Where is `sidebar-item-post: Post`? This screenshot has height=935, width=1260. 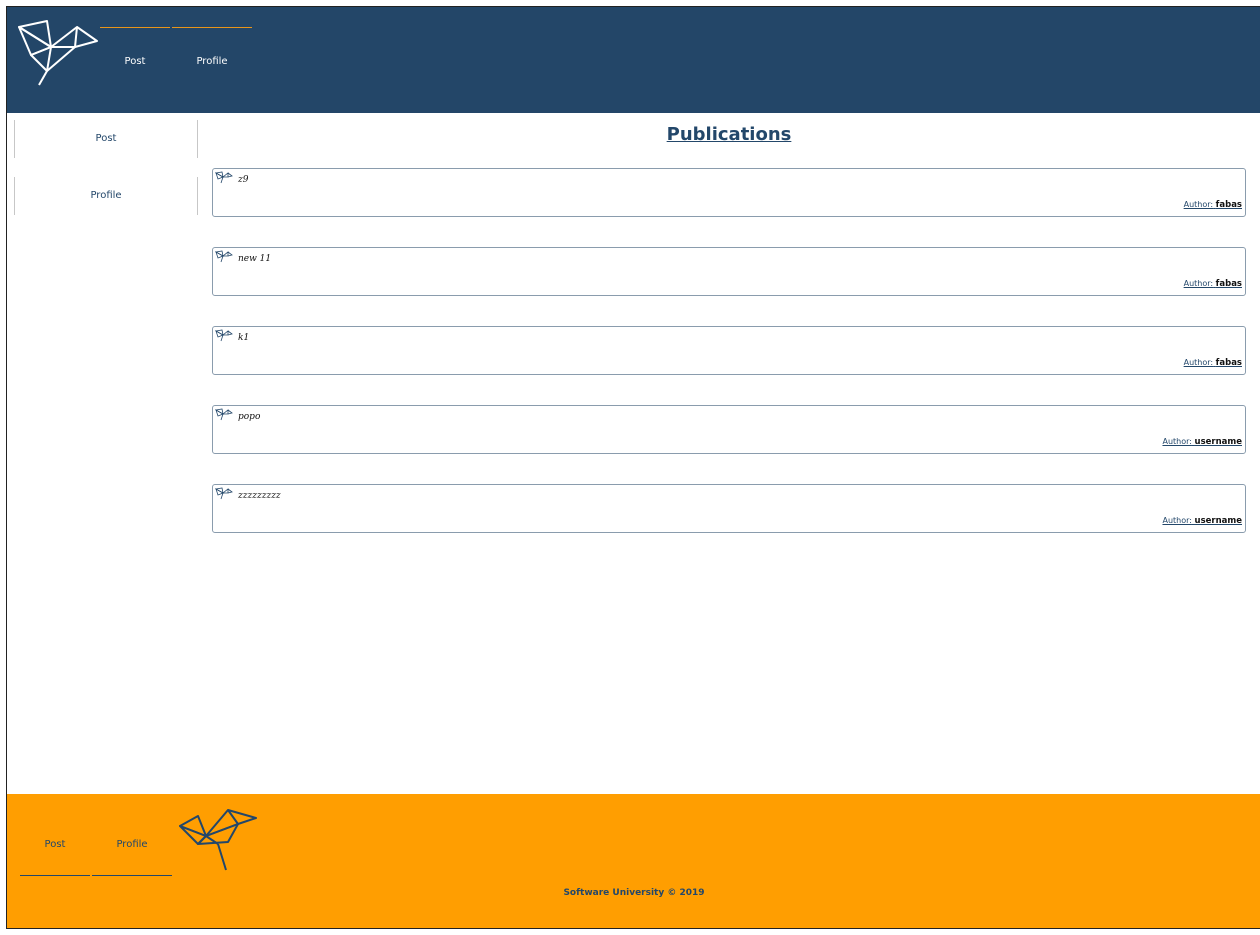 sidebar-item-post: Post is located at coordinates (106, 139).